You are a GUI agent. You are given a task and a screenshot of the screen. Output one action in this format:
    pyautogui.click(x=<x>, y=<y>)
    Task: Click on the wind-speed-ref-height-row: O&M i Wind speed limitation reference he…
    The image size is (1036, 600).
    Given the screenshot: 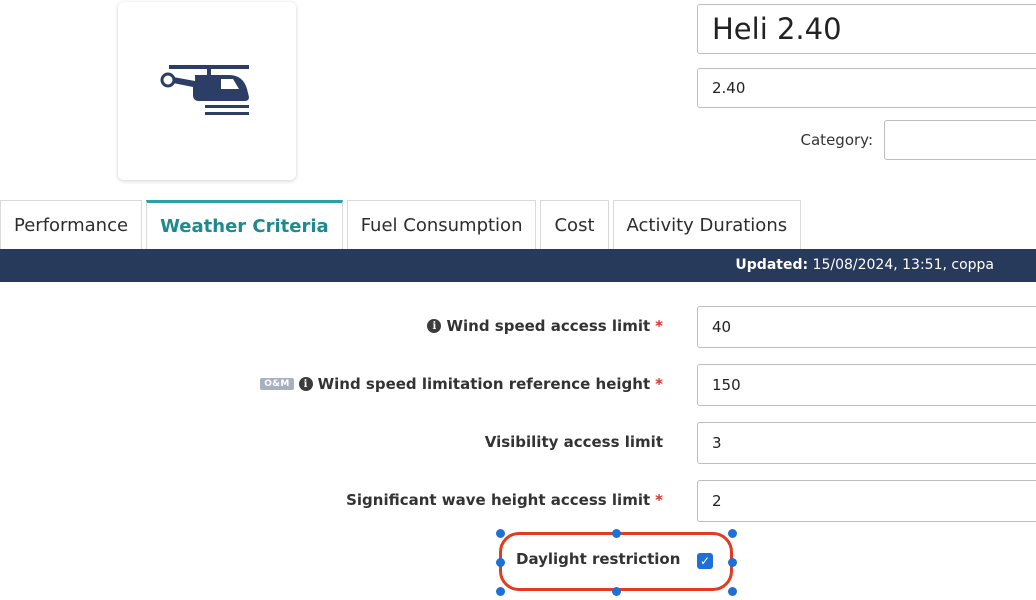 What is the action you would take?
    pyautogui.click(x=518, y=385)
    